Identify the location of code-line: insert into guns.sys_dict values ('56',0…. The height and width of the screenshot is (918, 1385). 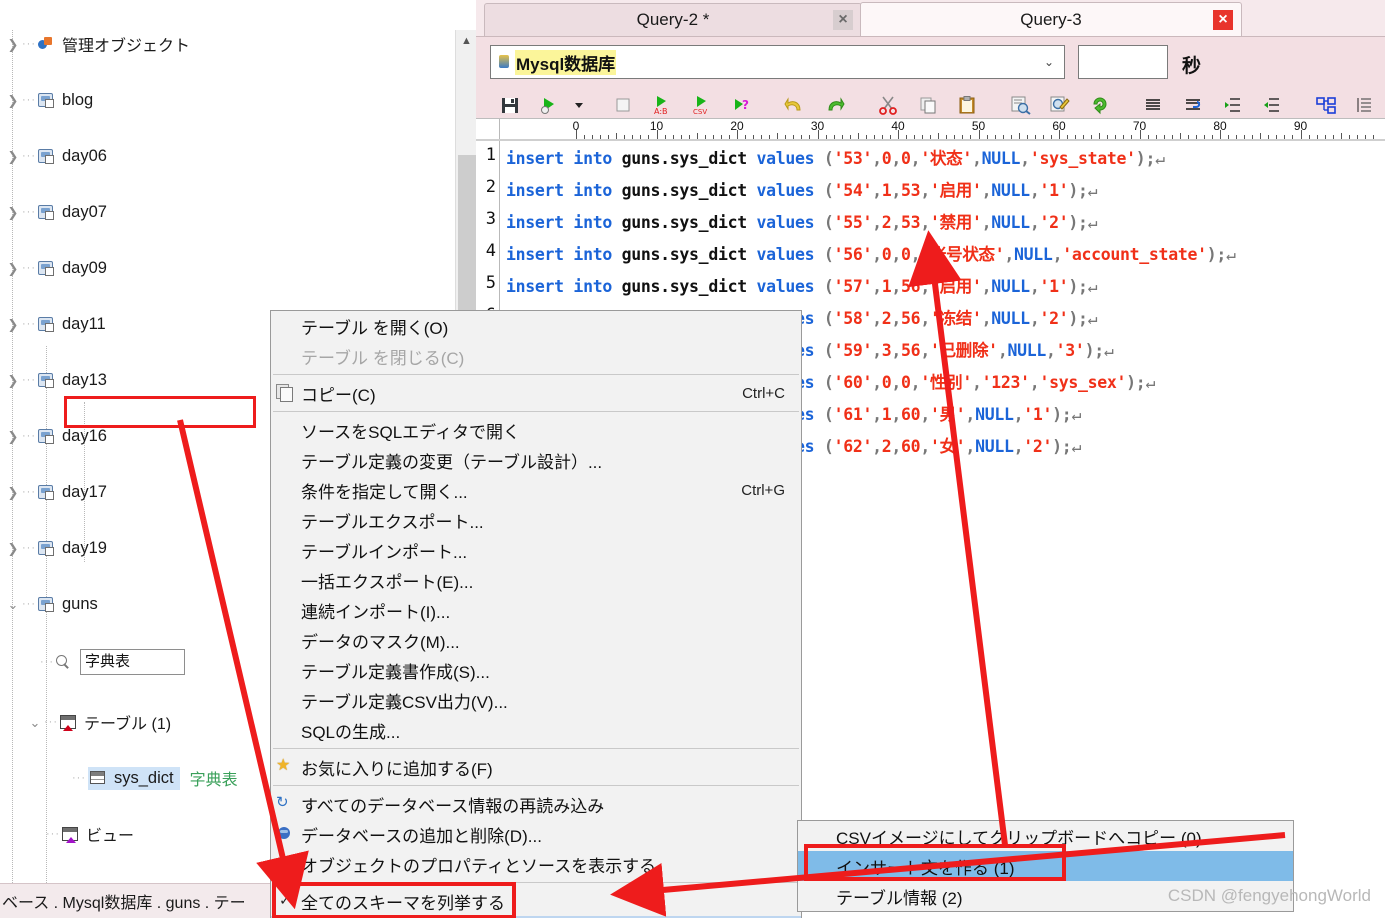
(871, 253).